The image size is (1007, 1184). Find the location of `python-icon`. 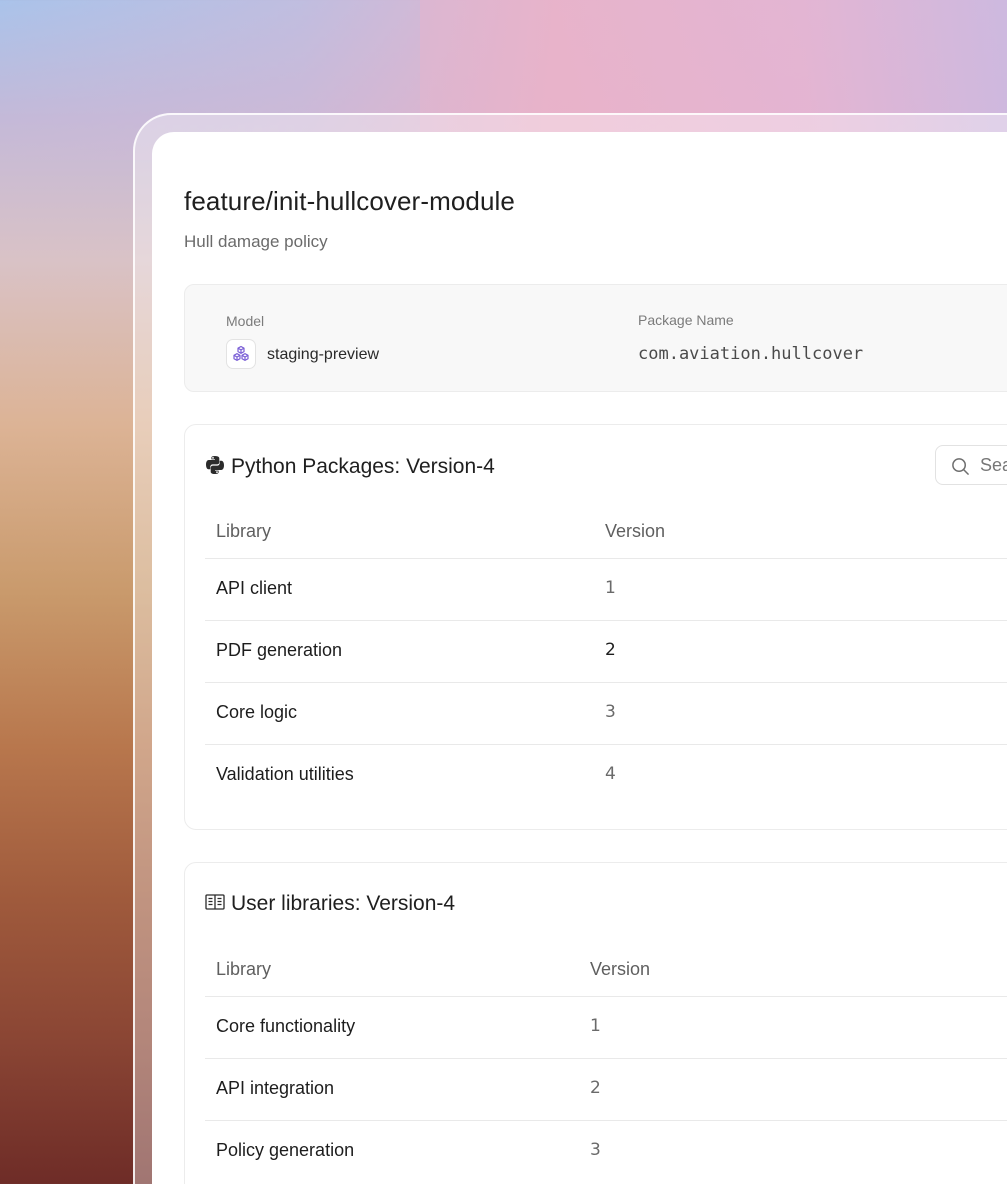

python-icon is located at coordinates (215, 467).